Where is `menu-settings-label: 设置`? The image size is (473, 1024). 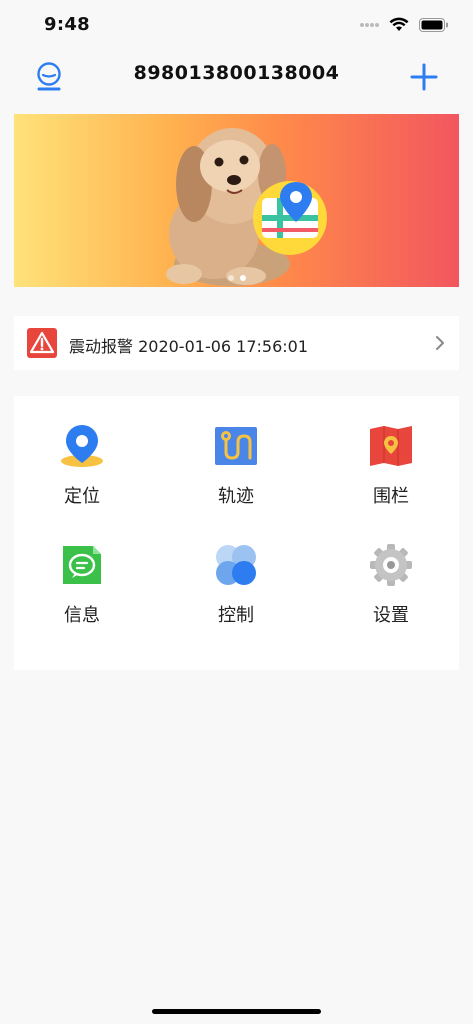
menu-settings-label: 设置 is located at coordinates (391, 615).